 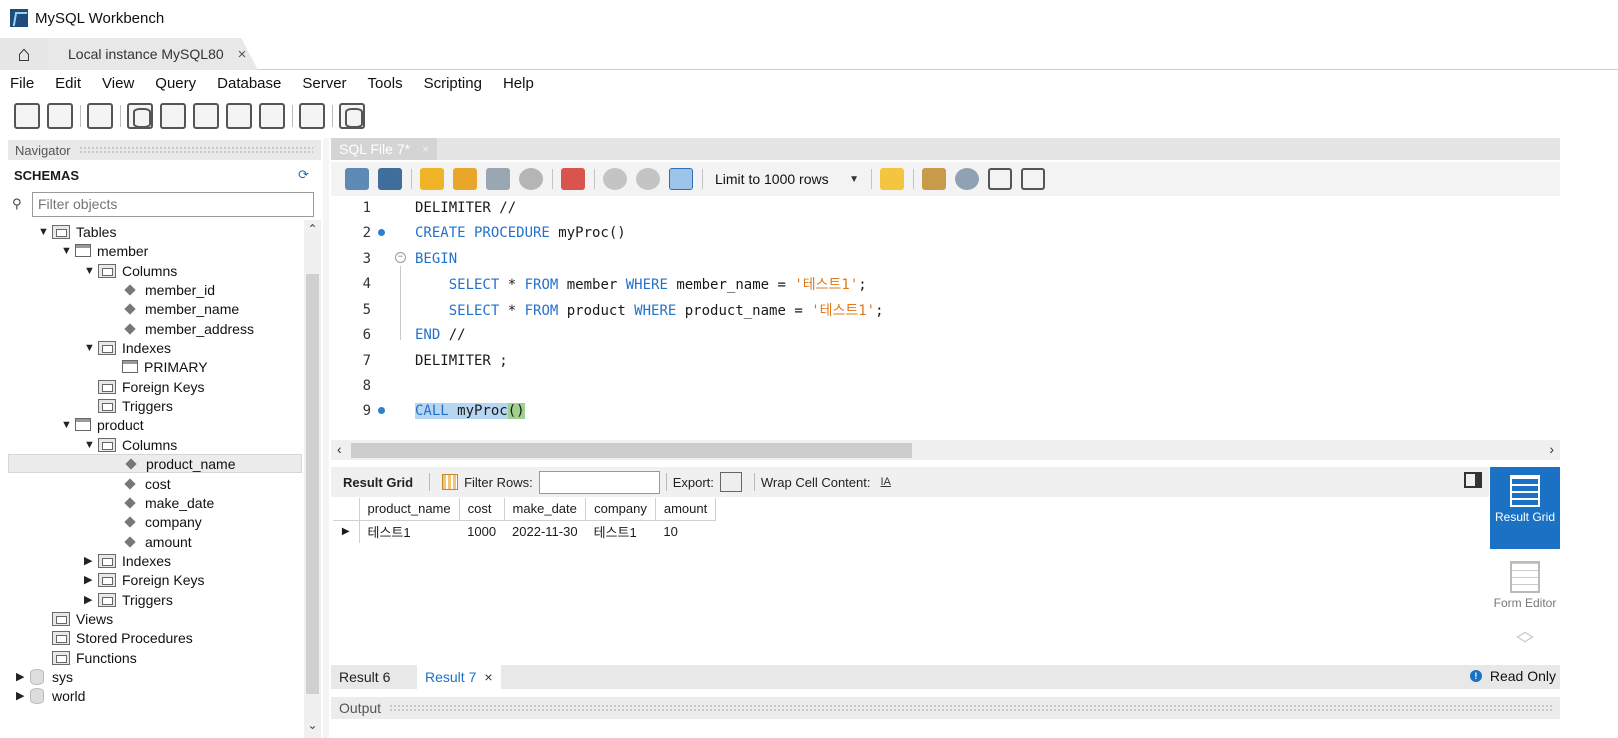 What do you see at coordinates (465, 179) in the screenshot?
I see `execute-statement-icon` at bounding box center [465, 179].